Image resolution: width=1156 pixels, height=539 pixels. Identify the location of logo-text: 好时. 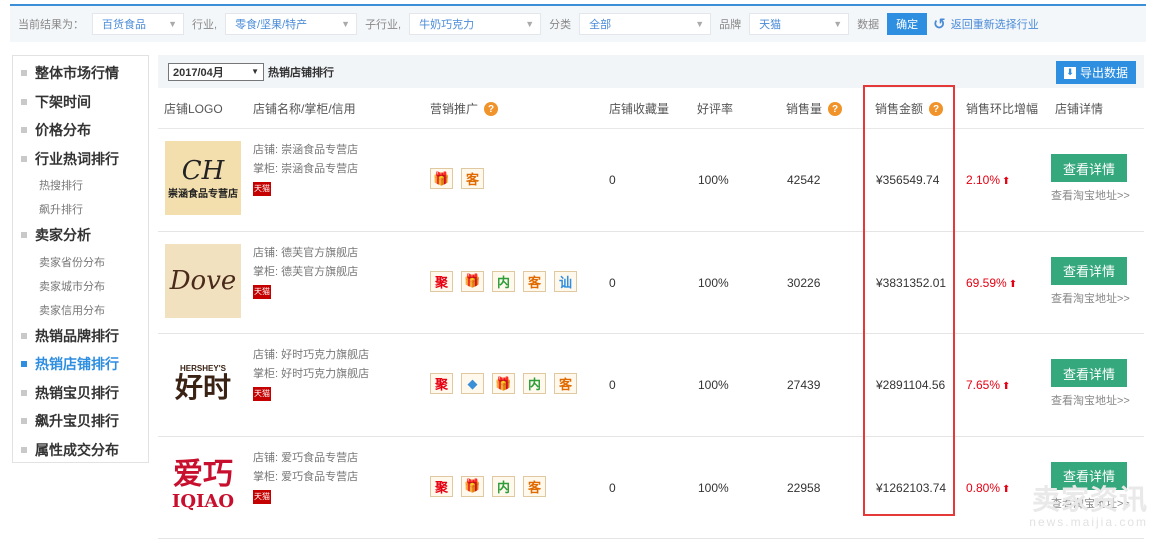
(203, 388).